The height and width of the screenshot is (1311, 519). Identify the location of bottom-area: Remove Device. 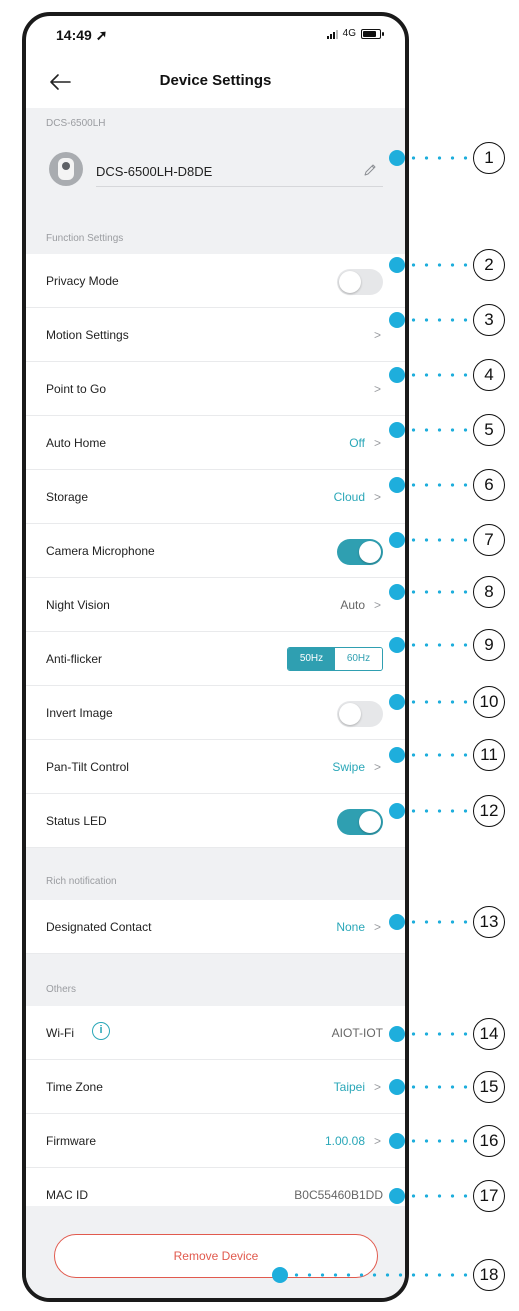
(215, 1252).